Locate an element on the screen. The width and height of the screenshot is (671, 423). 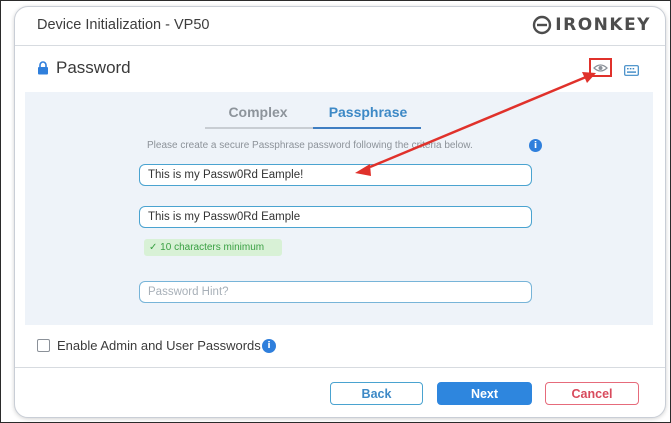
show-password-button is located at coordinates (600, 67).